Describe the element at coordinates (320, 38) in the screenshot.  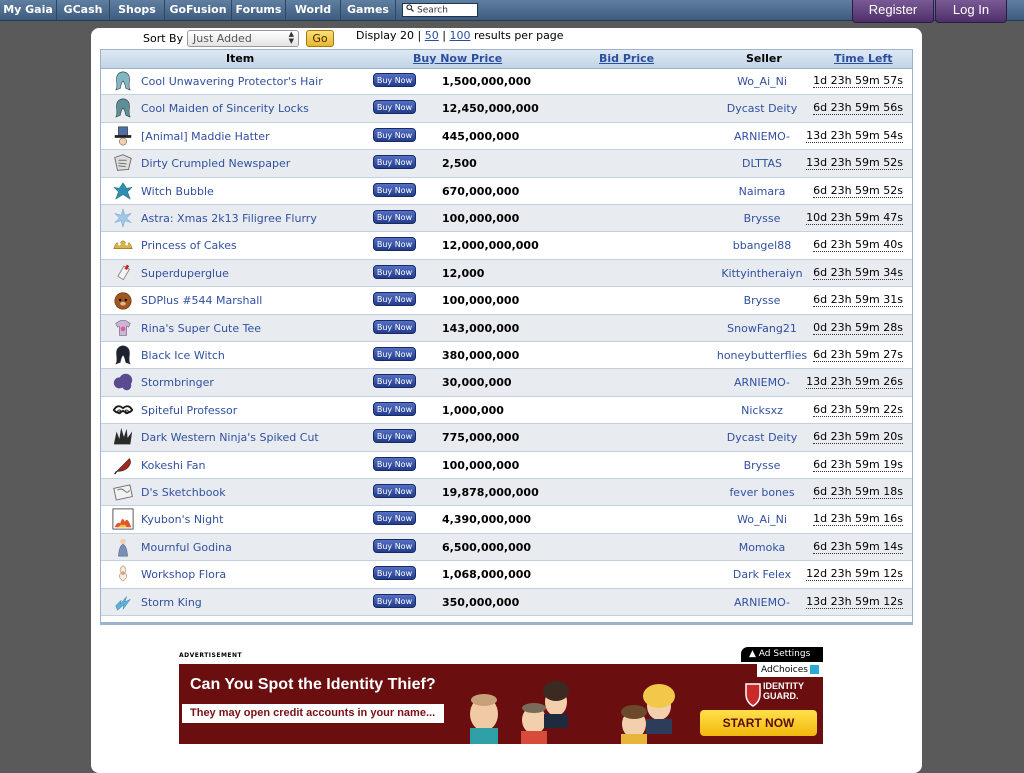
I see `go-button: Go` at that location.